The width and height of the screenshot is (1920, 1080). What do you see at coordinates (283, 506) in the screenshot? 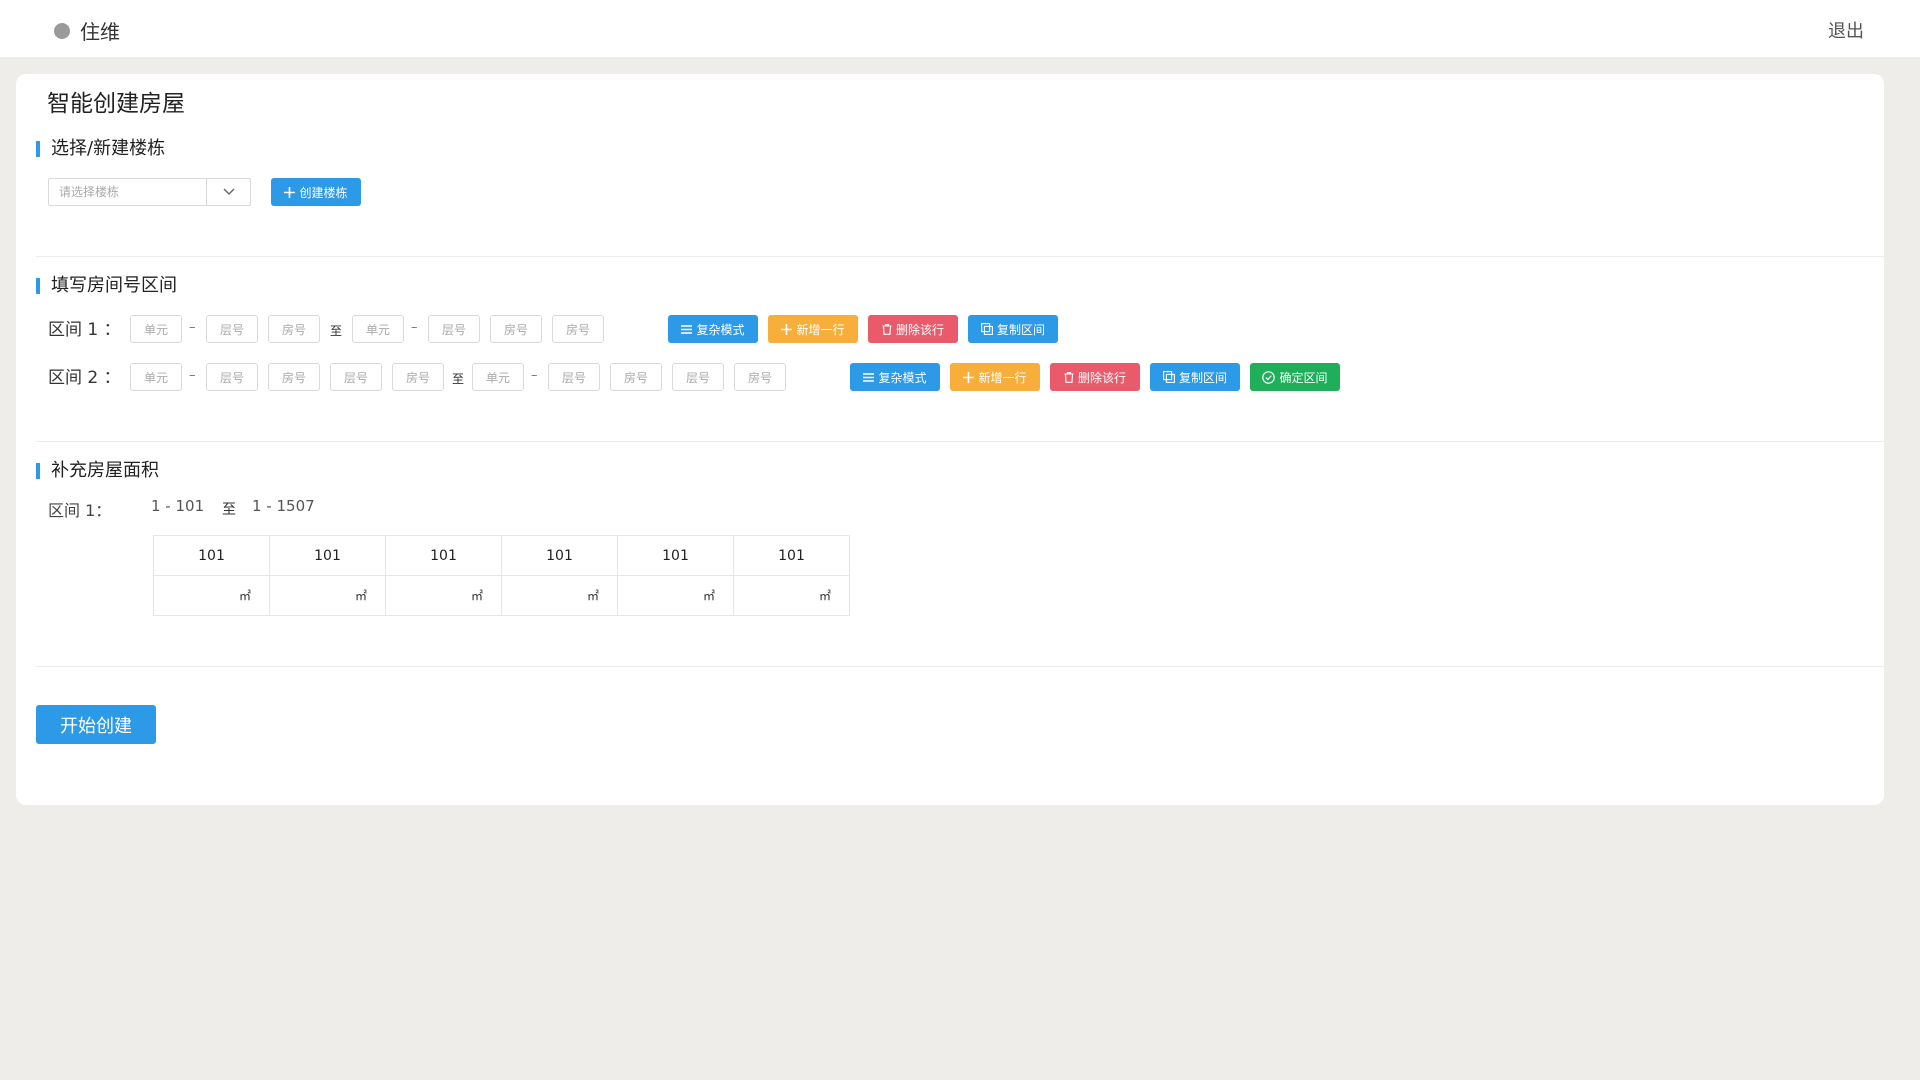
I see `area-range-to: 1 - 1507` at bounding box center [283, 506].